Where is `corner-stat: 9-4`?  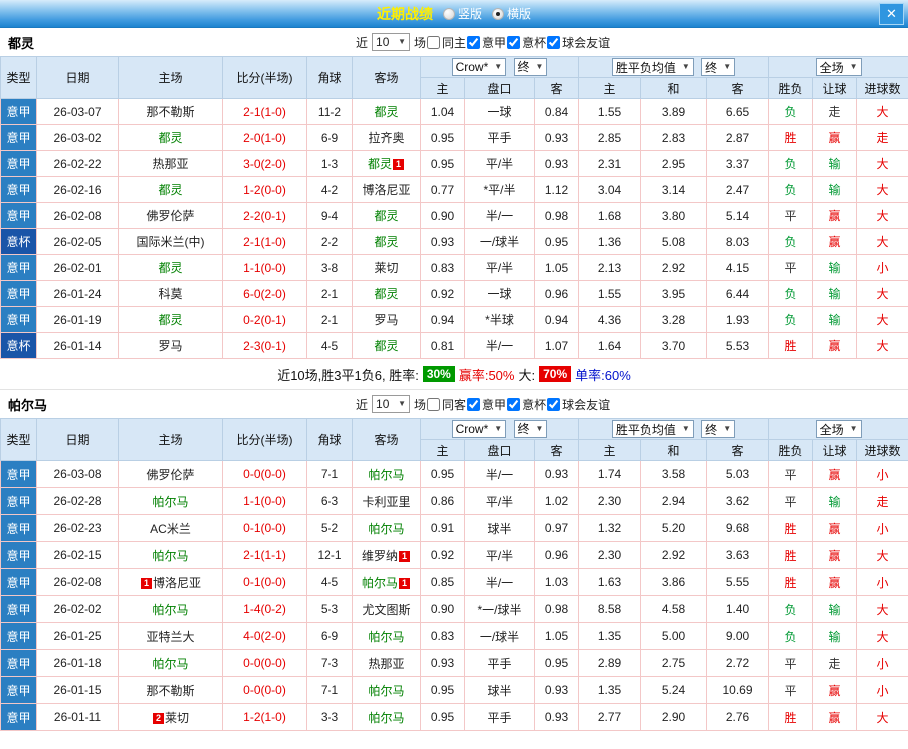 corner-stat: 9-4 is located at coordinates (329, 215).